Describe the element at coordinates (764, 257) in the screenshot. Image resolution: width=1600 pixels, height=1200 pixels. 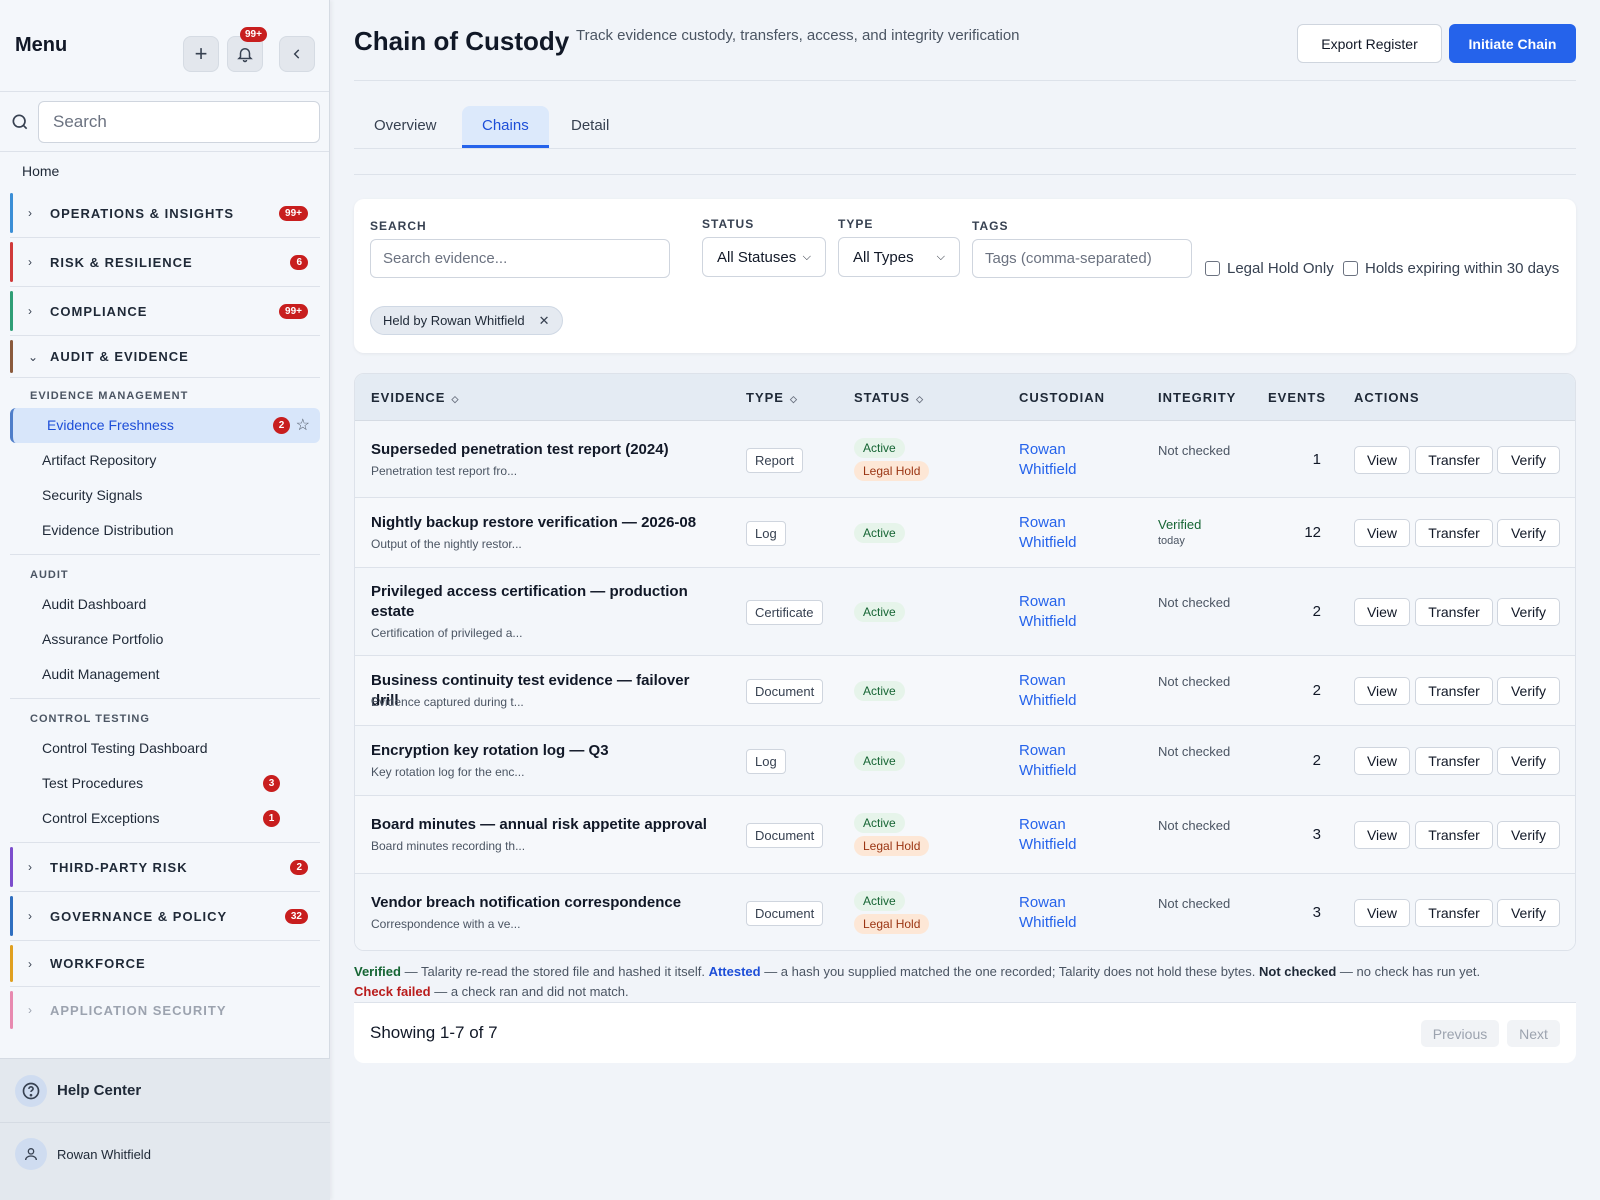
I see `status-select: All Statuses ⌵` at that location.